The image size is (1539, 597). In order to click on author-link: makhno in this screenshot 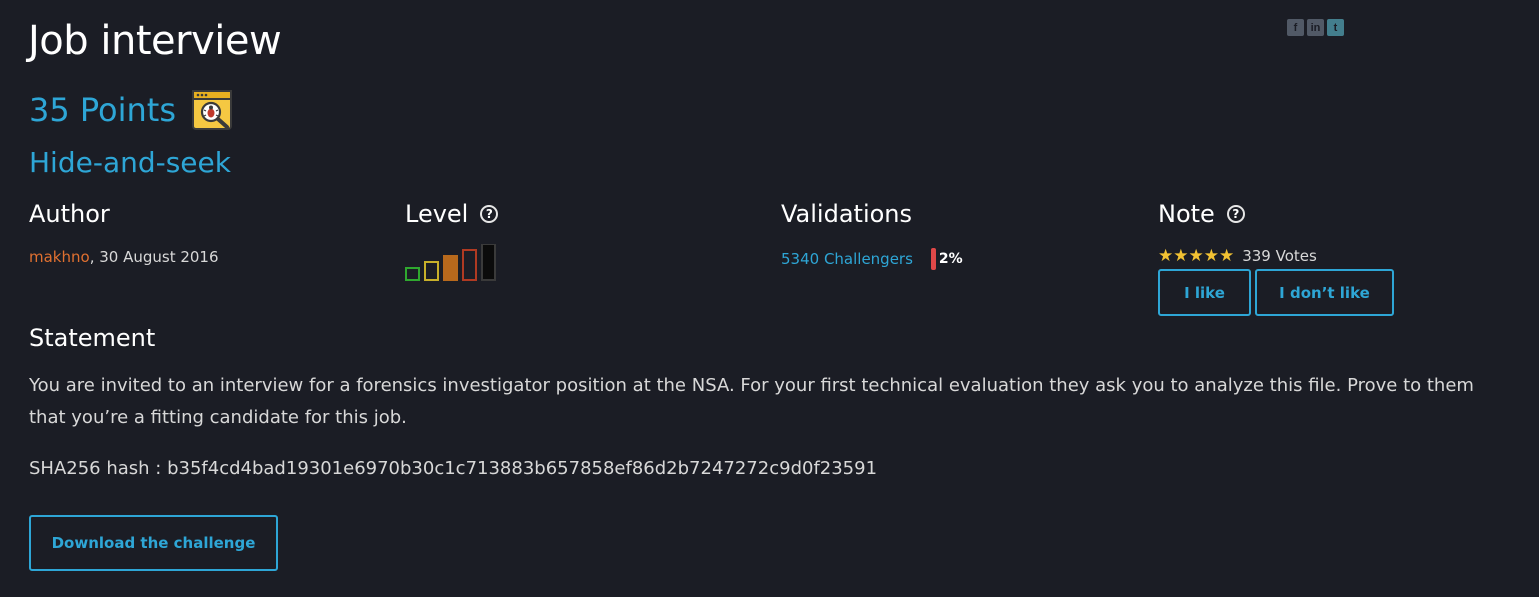, I will do `click(59, 257)`.